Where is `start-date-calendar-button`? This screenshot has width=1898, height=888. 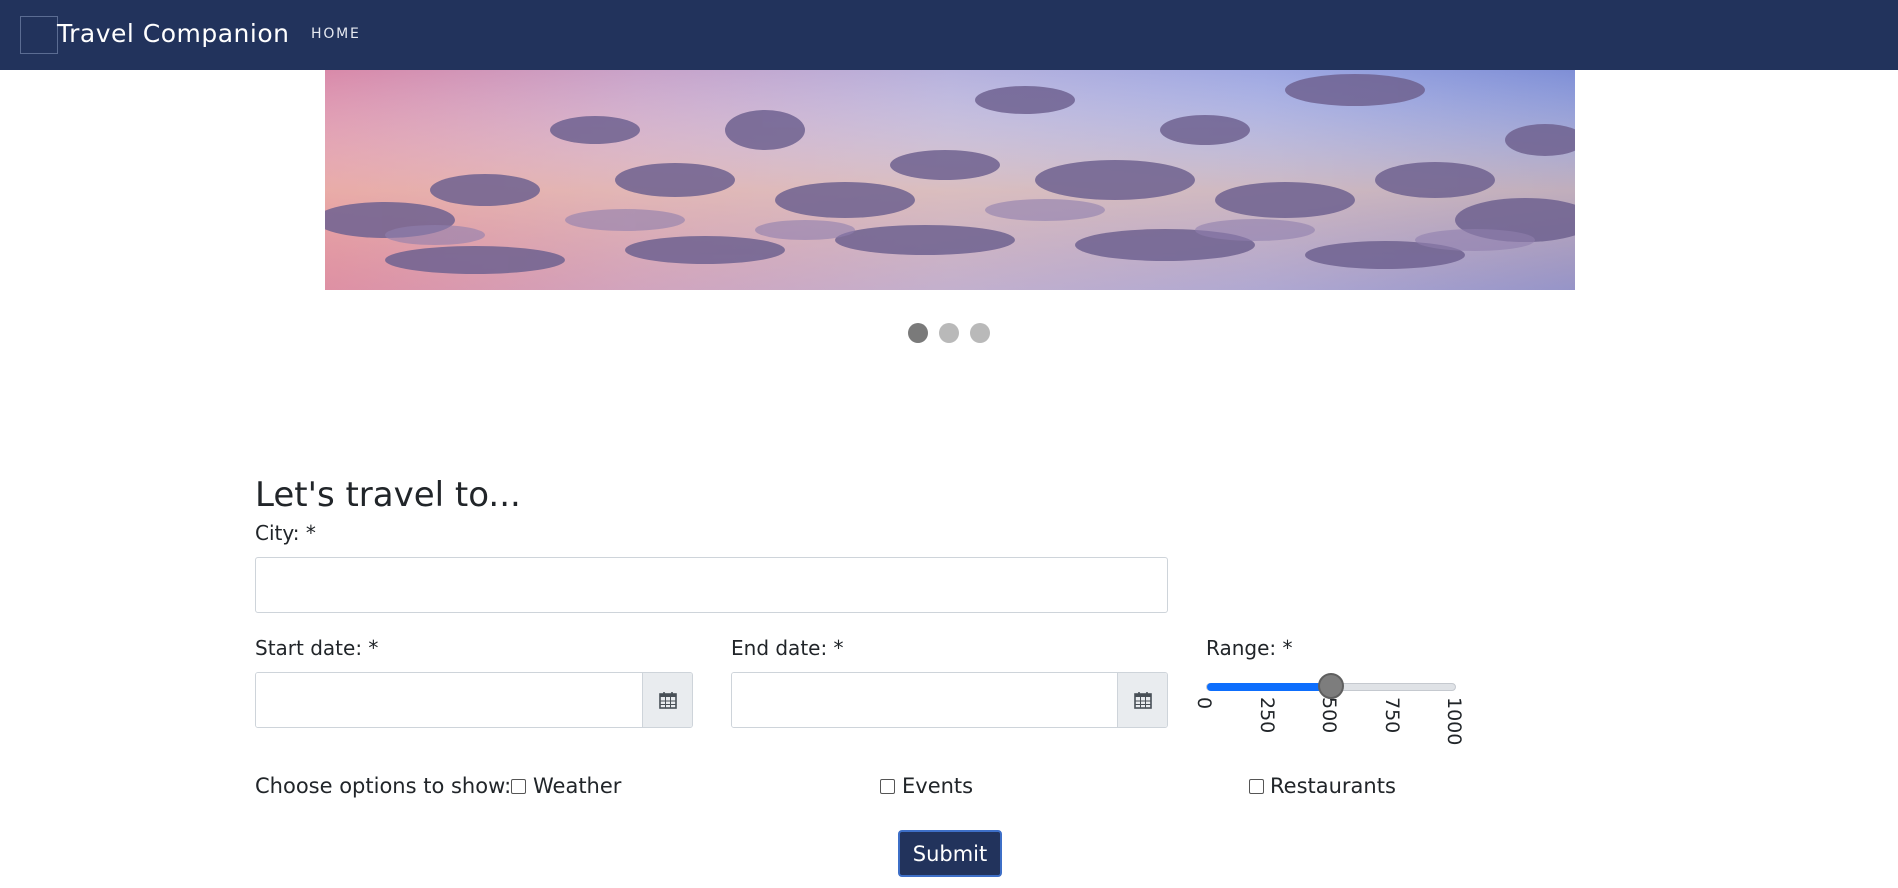 start-date-calendar-button is located at coordinates (667, 700).